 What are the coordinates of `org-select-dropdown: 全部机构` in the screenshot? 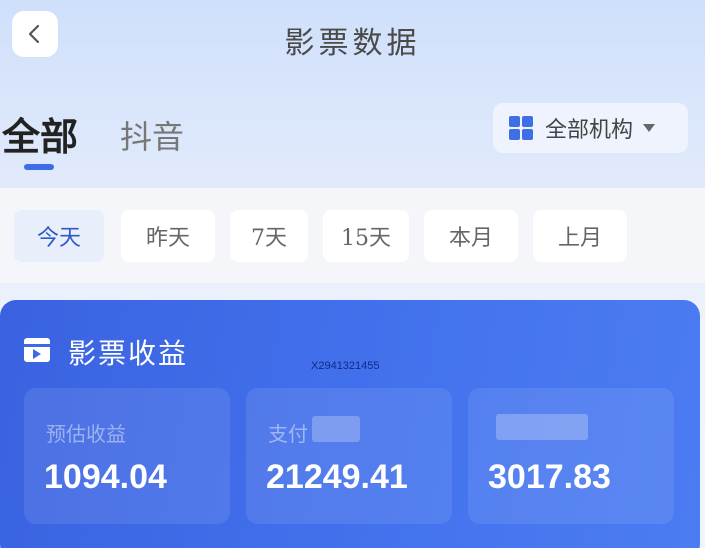 It's located at (590, 128).